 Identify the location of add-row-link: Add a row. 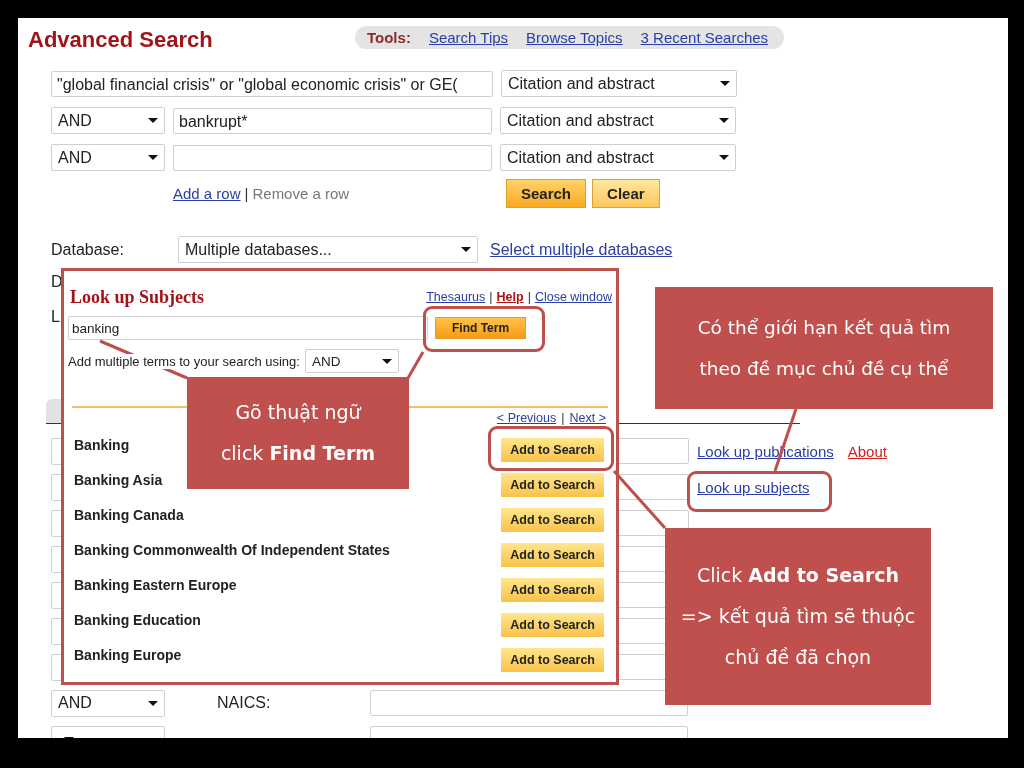
(207, 193).